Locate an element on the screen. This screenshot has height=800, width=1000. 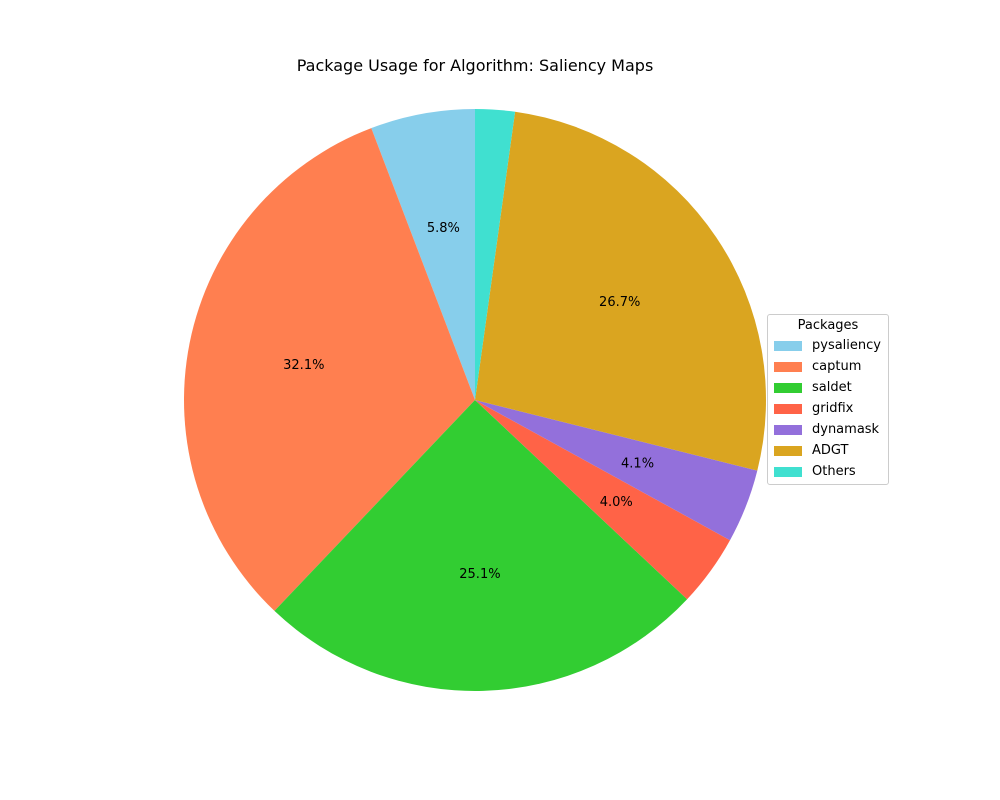
legend-item: dynamask is located at coordinates (828, 429).